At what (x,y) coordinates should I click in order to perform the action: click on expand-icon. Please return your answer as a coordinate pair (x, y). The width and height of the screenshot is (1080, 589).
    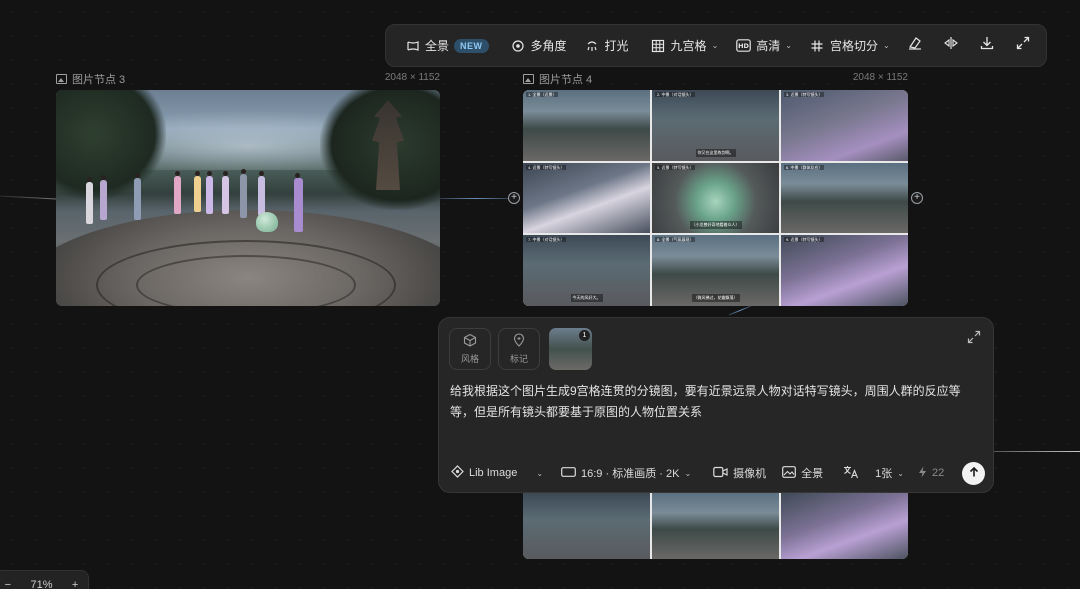
    Looking at the image, I should click on (1023, 45).